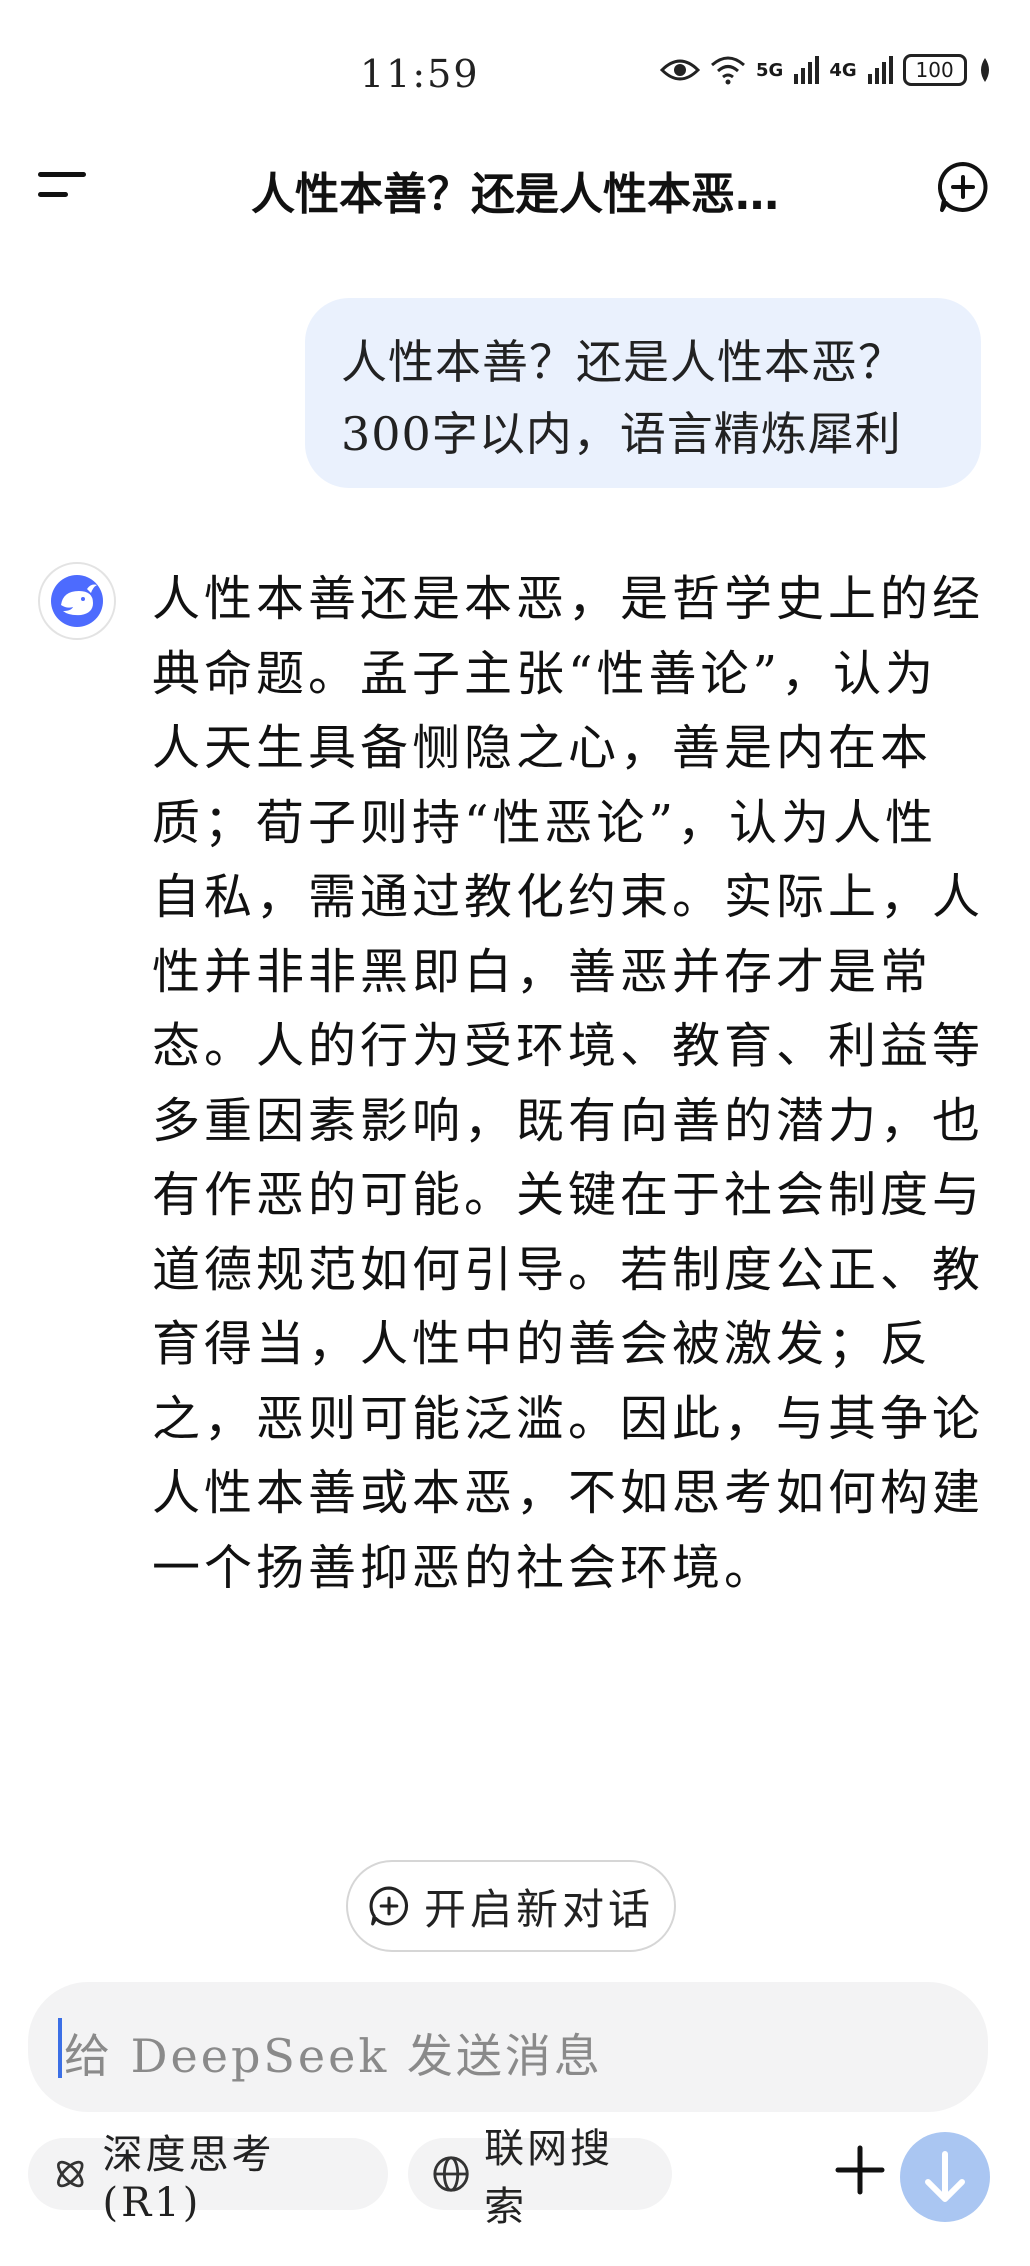 The width and height of the screenshot is (1030, 2266). I want to click on status-time: 11:59, so click(420, 74).